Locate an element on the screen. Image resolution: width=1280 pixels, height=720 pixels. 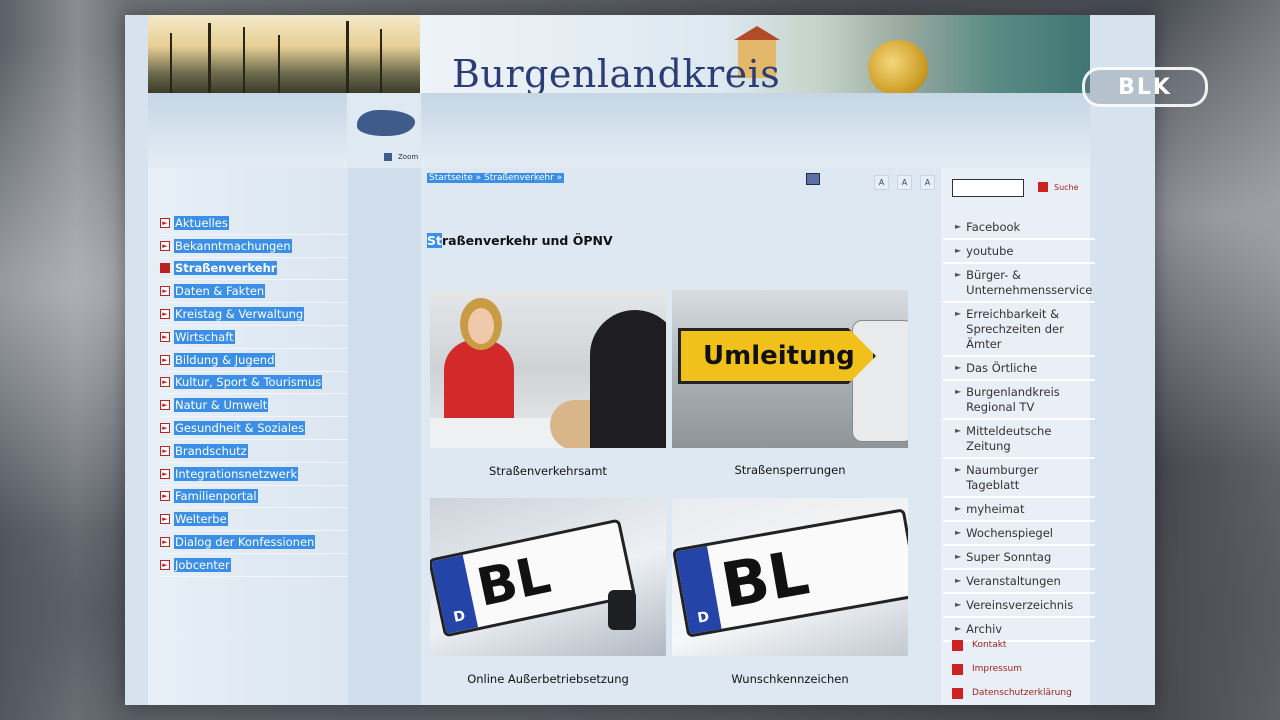
nav-item-bekanntmachungen: ► Bekanntmachungen is located at coordinates (254, 246).